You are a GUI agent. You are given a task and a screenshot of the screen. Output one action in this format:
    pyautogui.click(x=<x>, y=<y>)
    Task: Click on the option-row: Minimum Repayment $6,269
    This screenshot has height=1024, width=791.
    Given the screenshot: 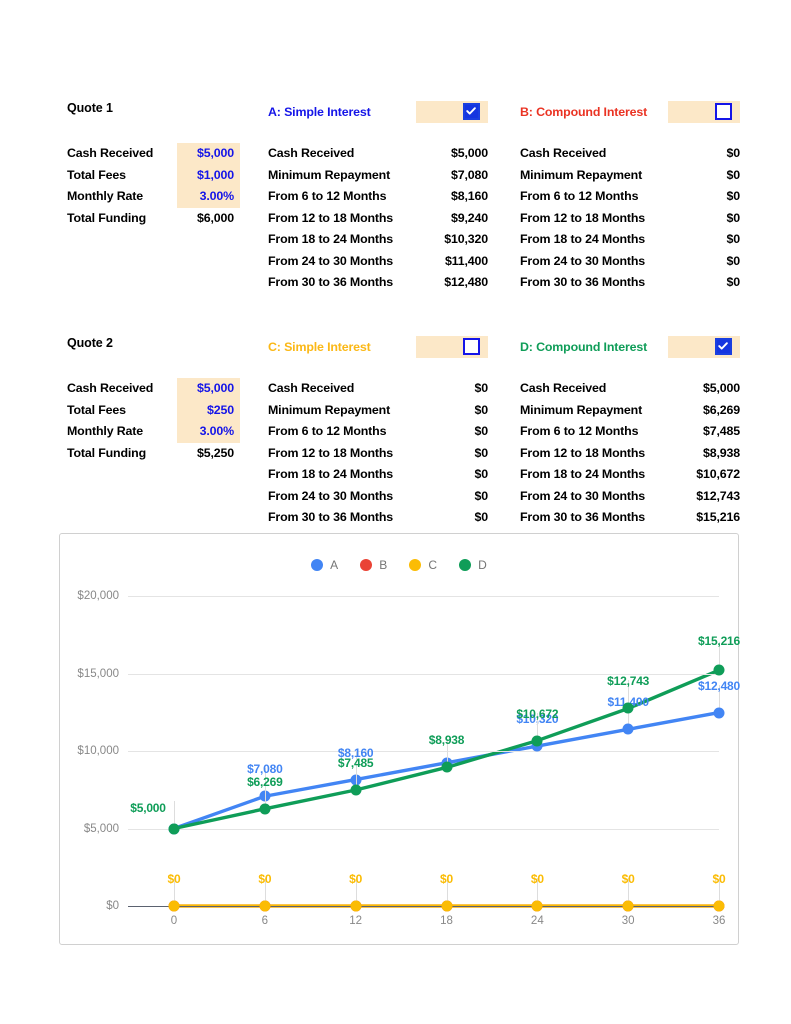 What is the action you would take?
    pyautogui.click(x=630, y=411)
    